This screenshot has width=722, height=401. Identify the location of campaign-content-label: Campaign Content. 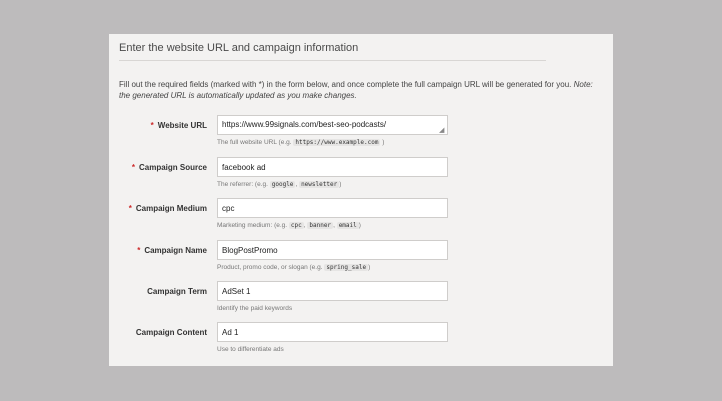
(171, 332).